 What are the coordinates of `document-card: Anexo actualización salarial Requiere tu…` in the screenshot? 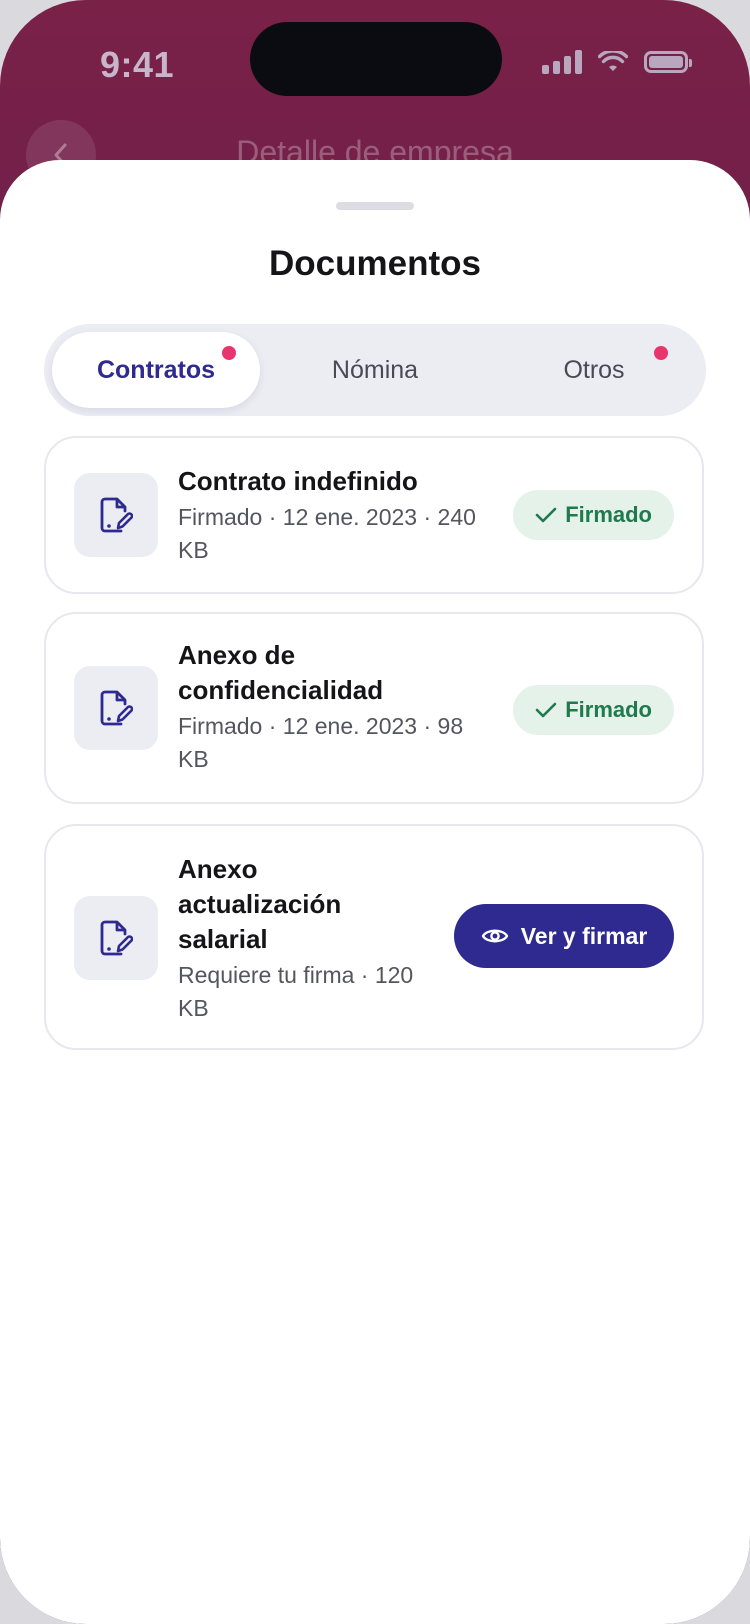 It's located at (374, 937).